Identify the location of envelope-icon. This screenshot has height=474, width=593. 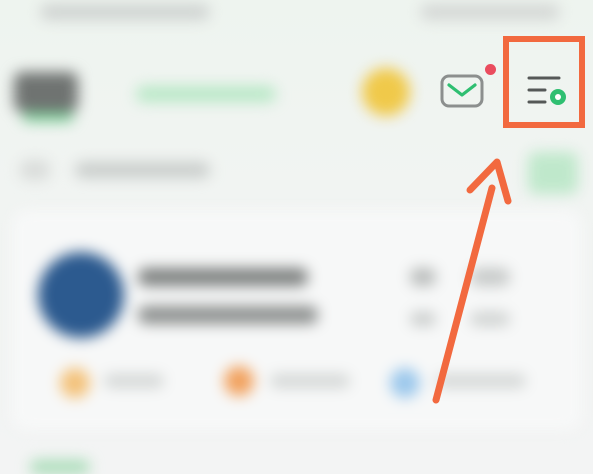
(462, 91).